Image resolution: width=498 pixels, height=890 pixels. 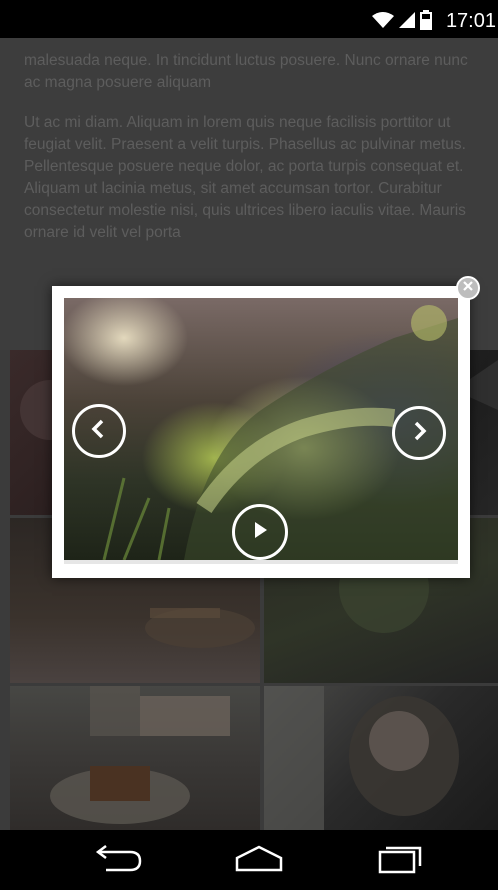 I want to click on navigation-bar, so click(x=249, y=860).